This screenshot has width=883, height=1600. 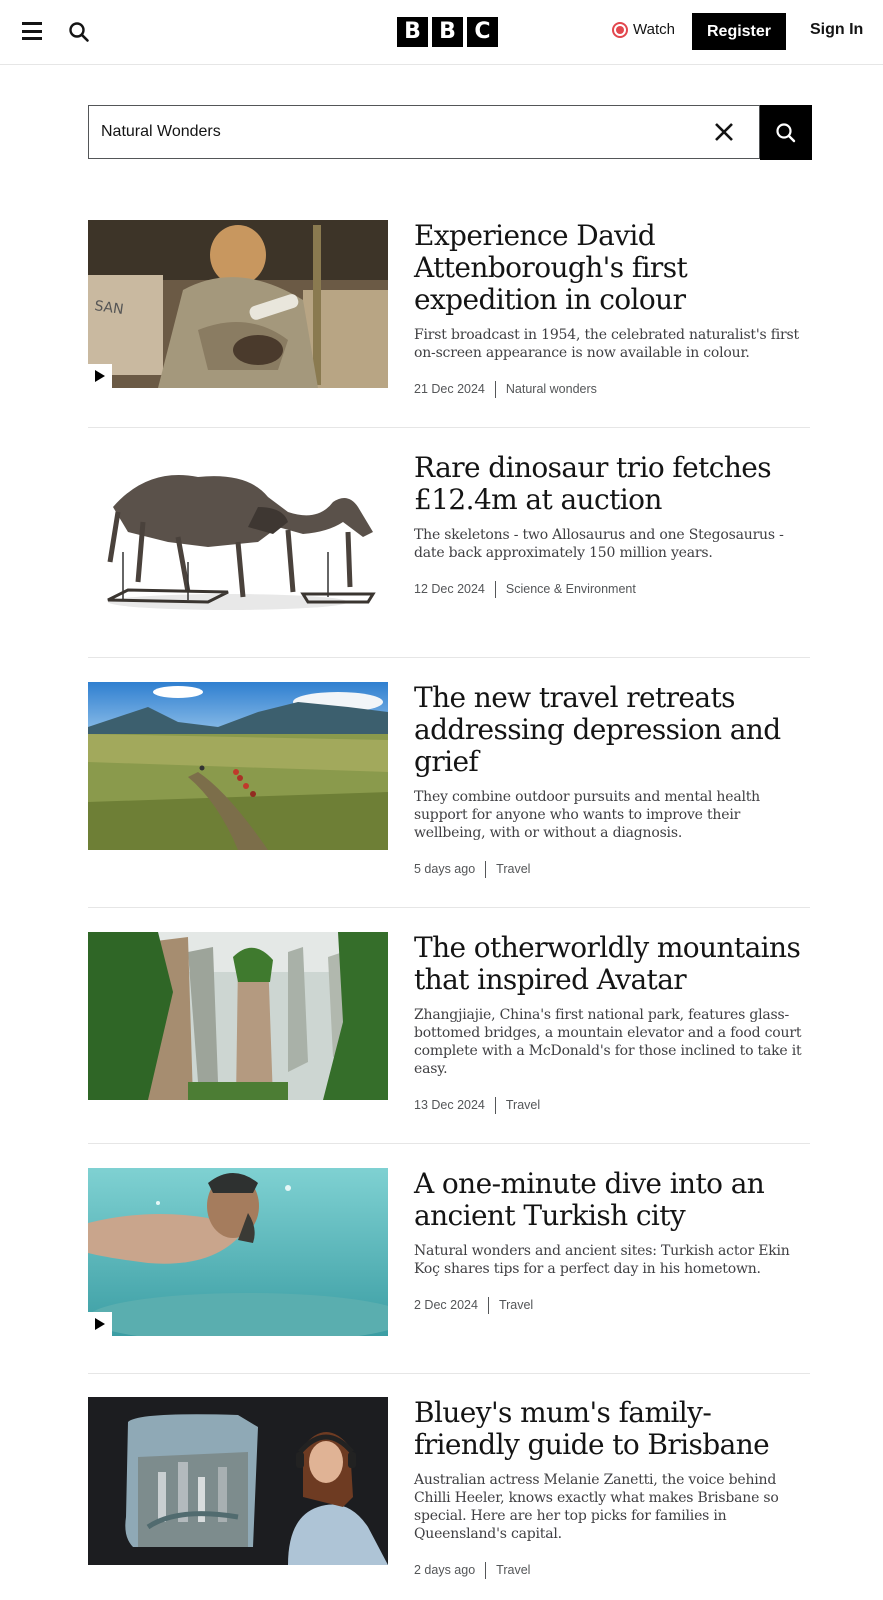 I want to click on site-header: B B C Watch Register Sign In, so click(x=441, y=32).